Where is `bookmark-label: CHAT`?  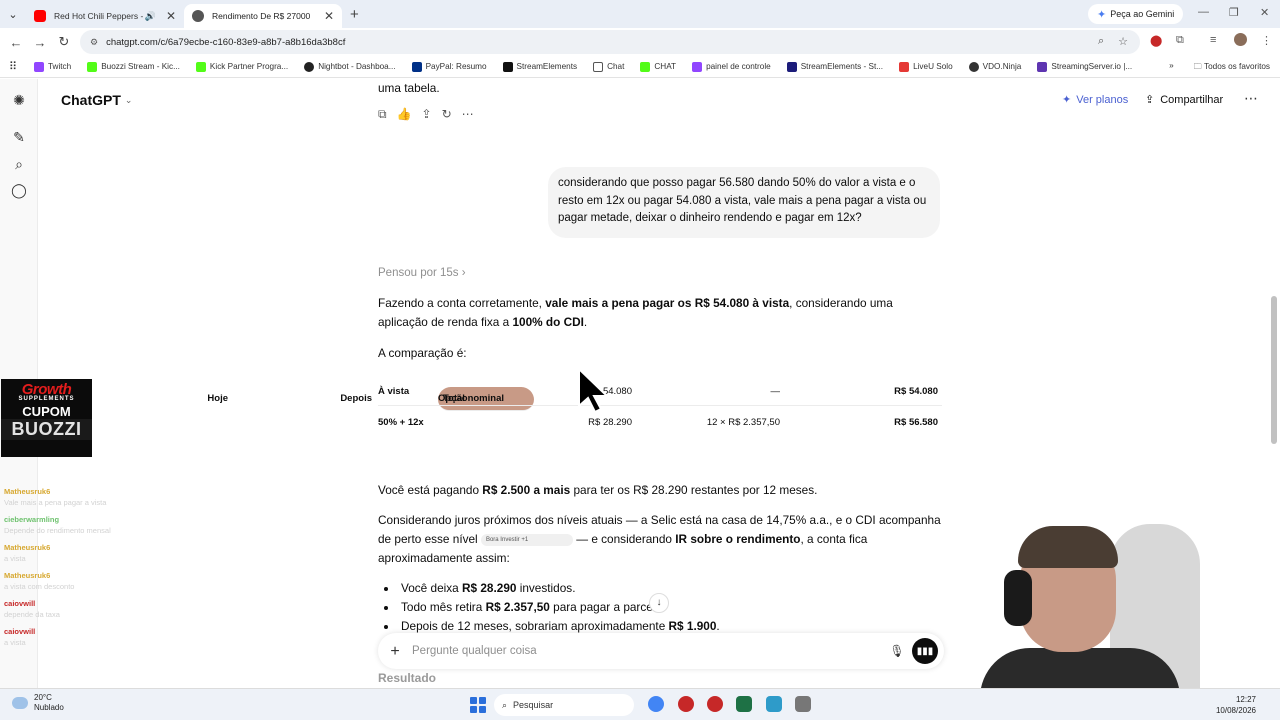
bookmark-label: CHAT is located at coordinates (665, 66).